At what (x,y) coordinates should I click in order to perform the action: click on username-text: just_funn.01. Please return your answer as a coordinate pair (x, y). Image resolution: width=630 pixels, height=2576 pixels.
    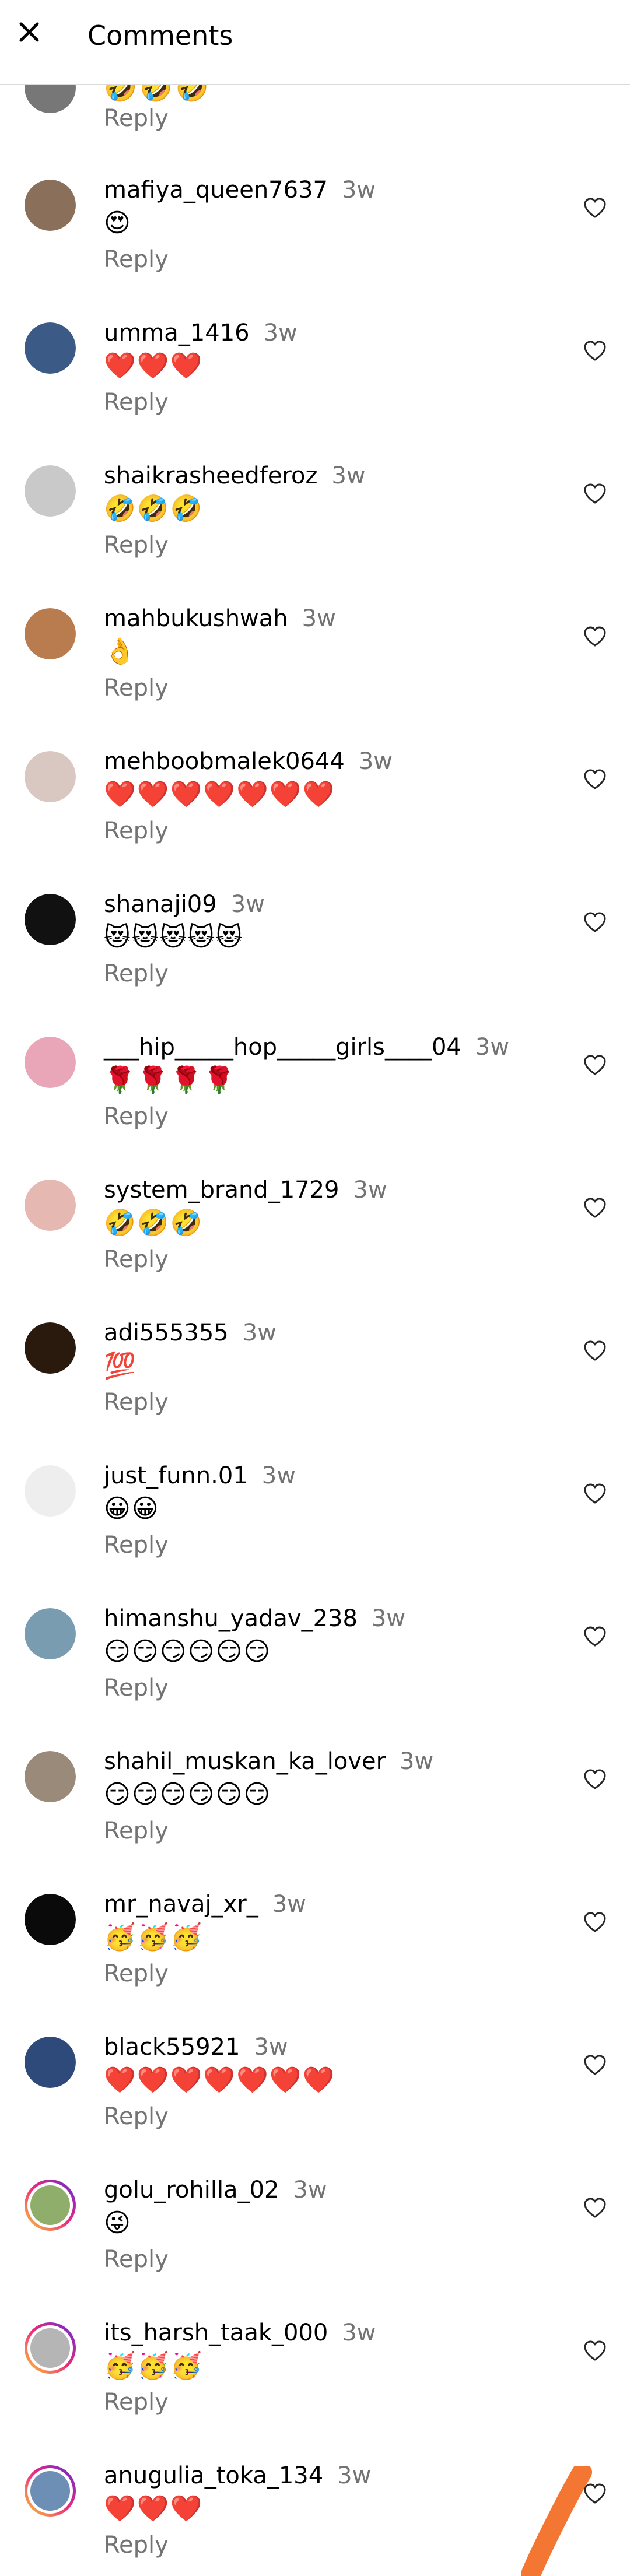
    Looking at the image, I should click on (176, 1475).